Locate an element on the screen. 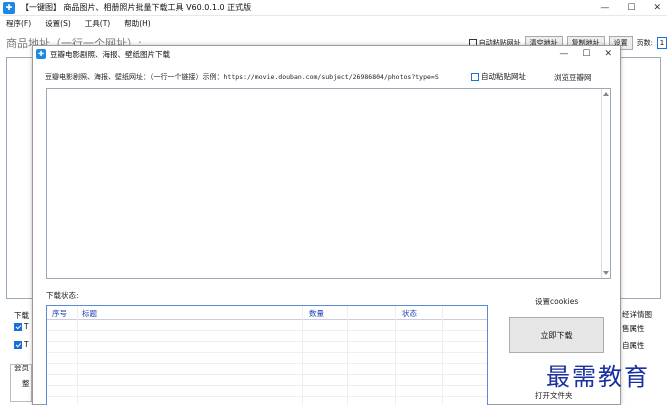 The image size is (667, 405). page-count-label: 页数: is located at coordinates (644, 43).